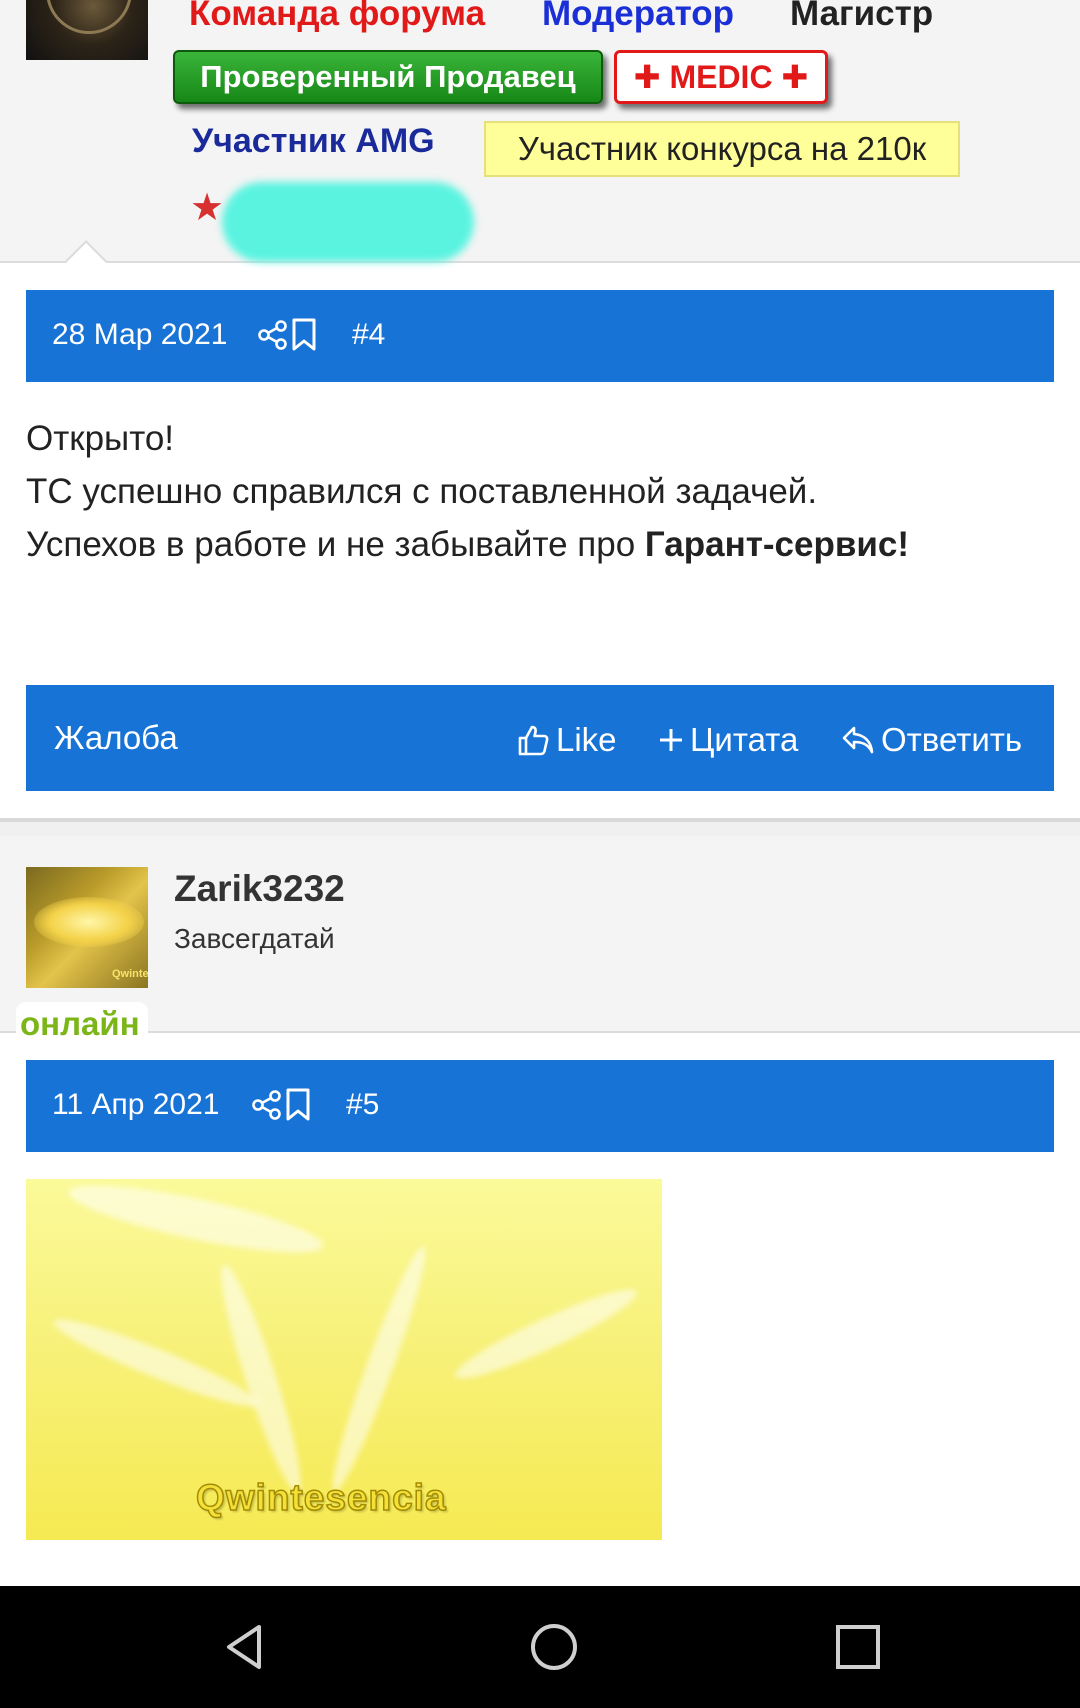 This screenshot has height=1708, width=1080. Describe the element at coordinates (671, 740) in the screenshot. I see `plus-icon` at that location.